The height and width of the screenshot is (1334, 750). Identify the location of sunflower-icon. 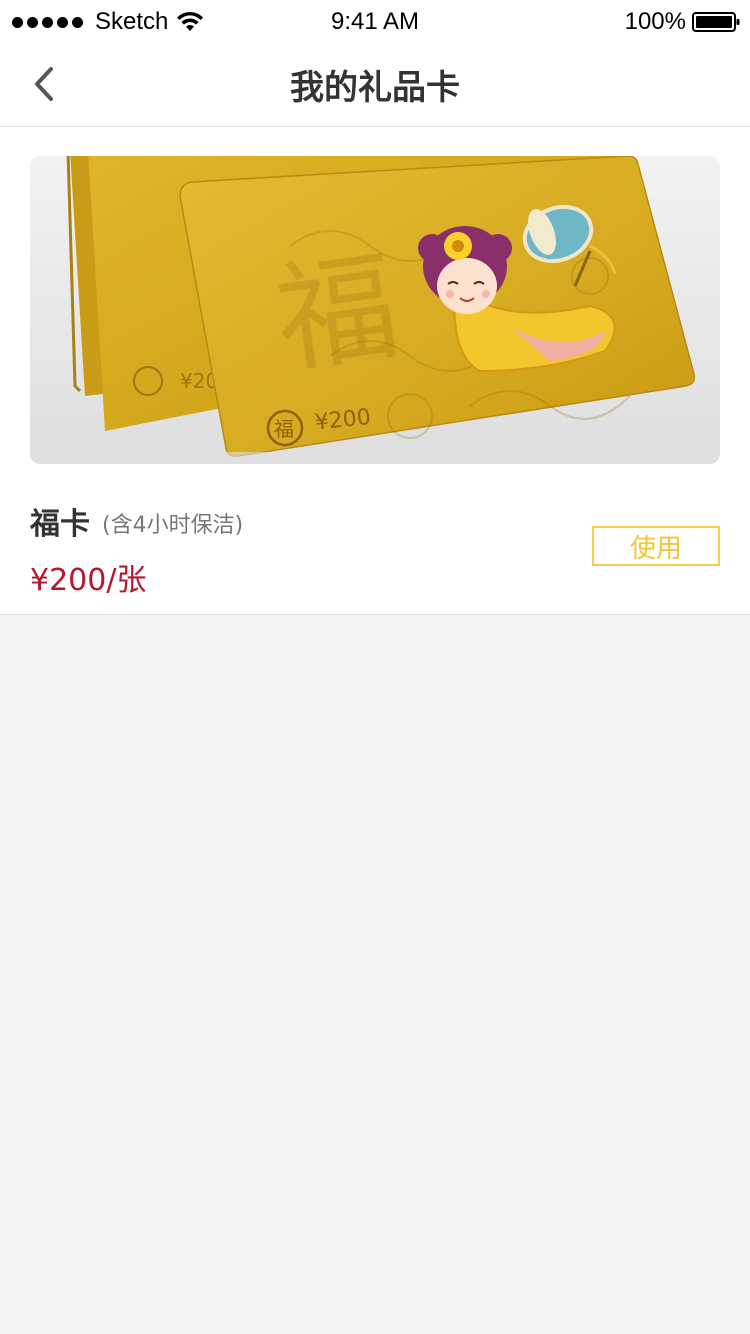
(458, 246).